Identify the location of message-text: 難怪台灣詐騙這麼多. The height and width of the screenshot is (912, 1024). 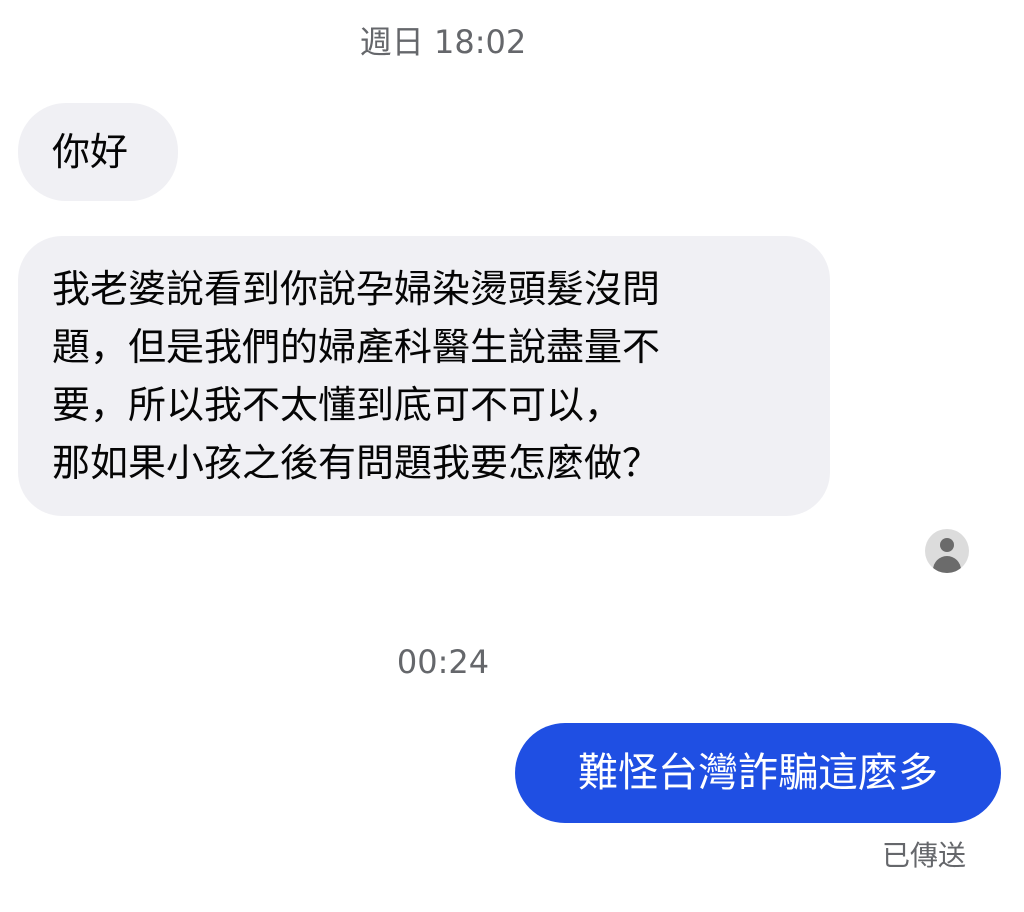
(758, 773).